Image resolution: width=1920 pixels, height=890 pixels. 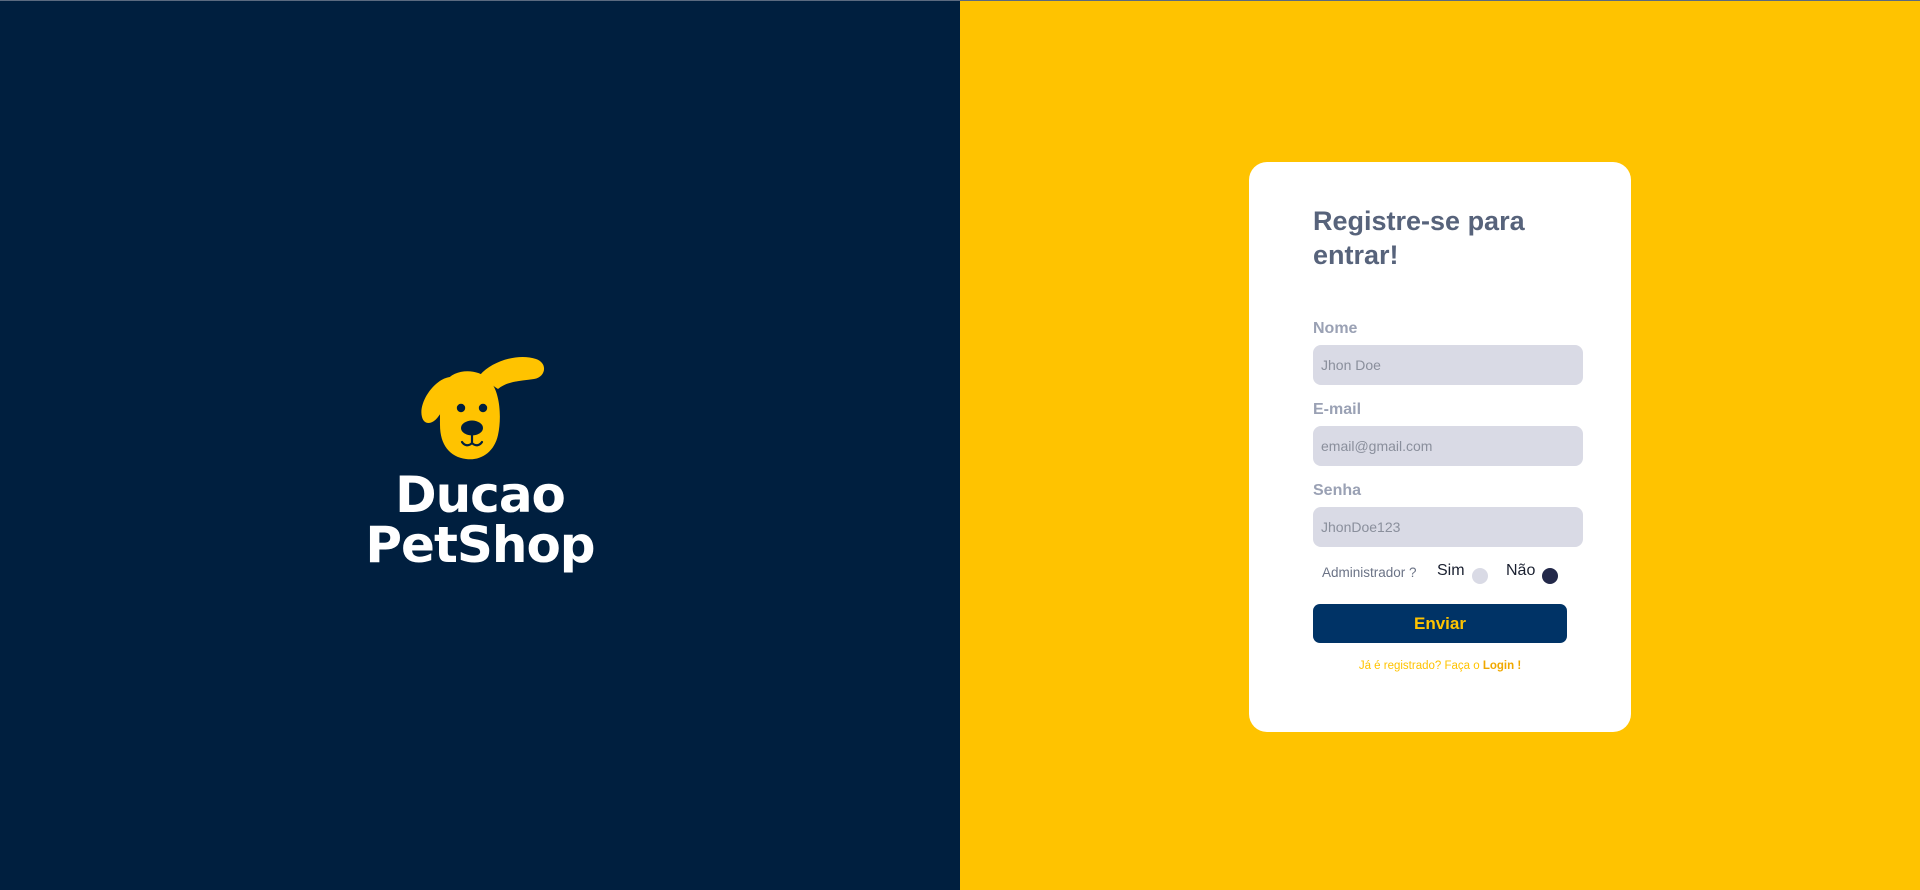 I want to click on admin-no-label: Não, so click(x=1521, y=570).